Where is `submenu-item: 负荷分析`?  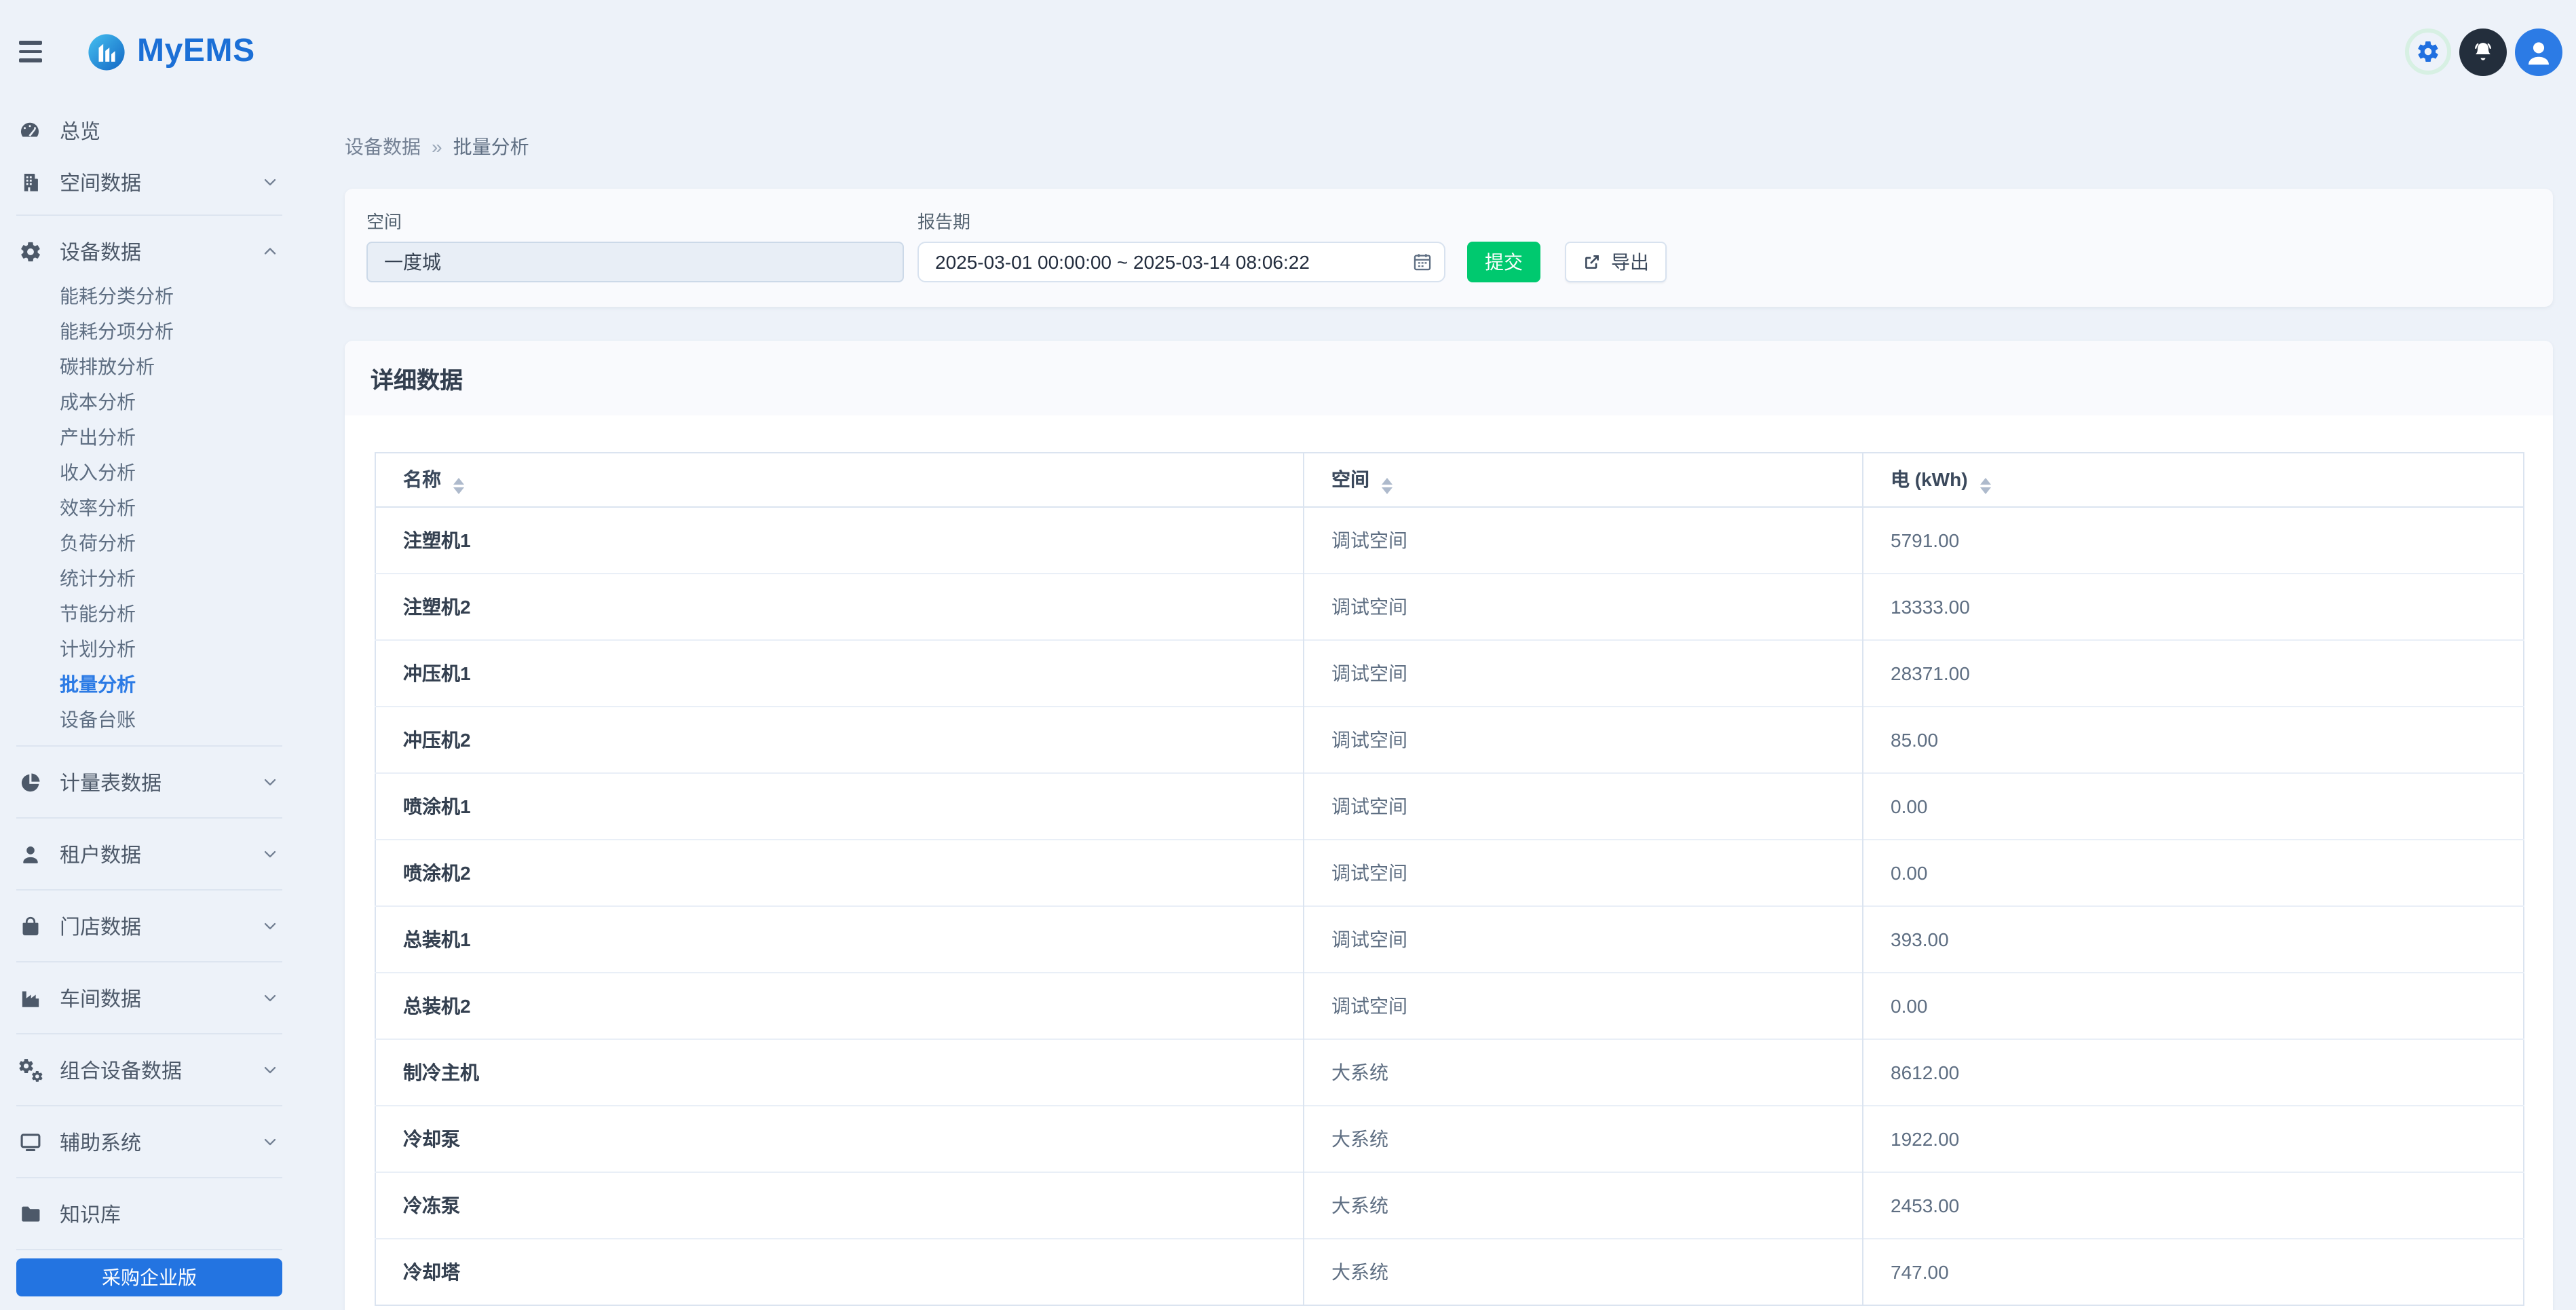
submenu-item: 负荷分析 is located at coordinates (149, 543).